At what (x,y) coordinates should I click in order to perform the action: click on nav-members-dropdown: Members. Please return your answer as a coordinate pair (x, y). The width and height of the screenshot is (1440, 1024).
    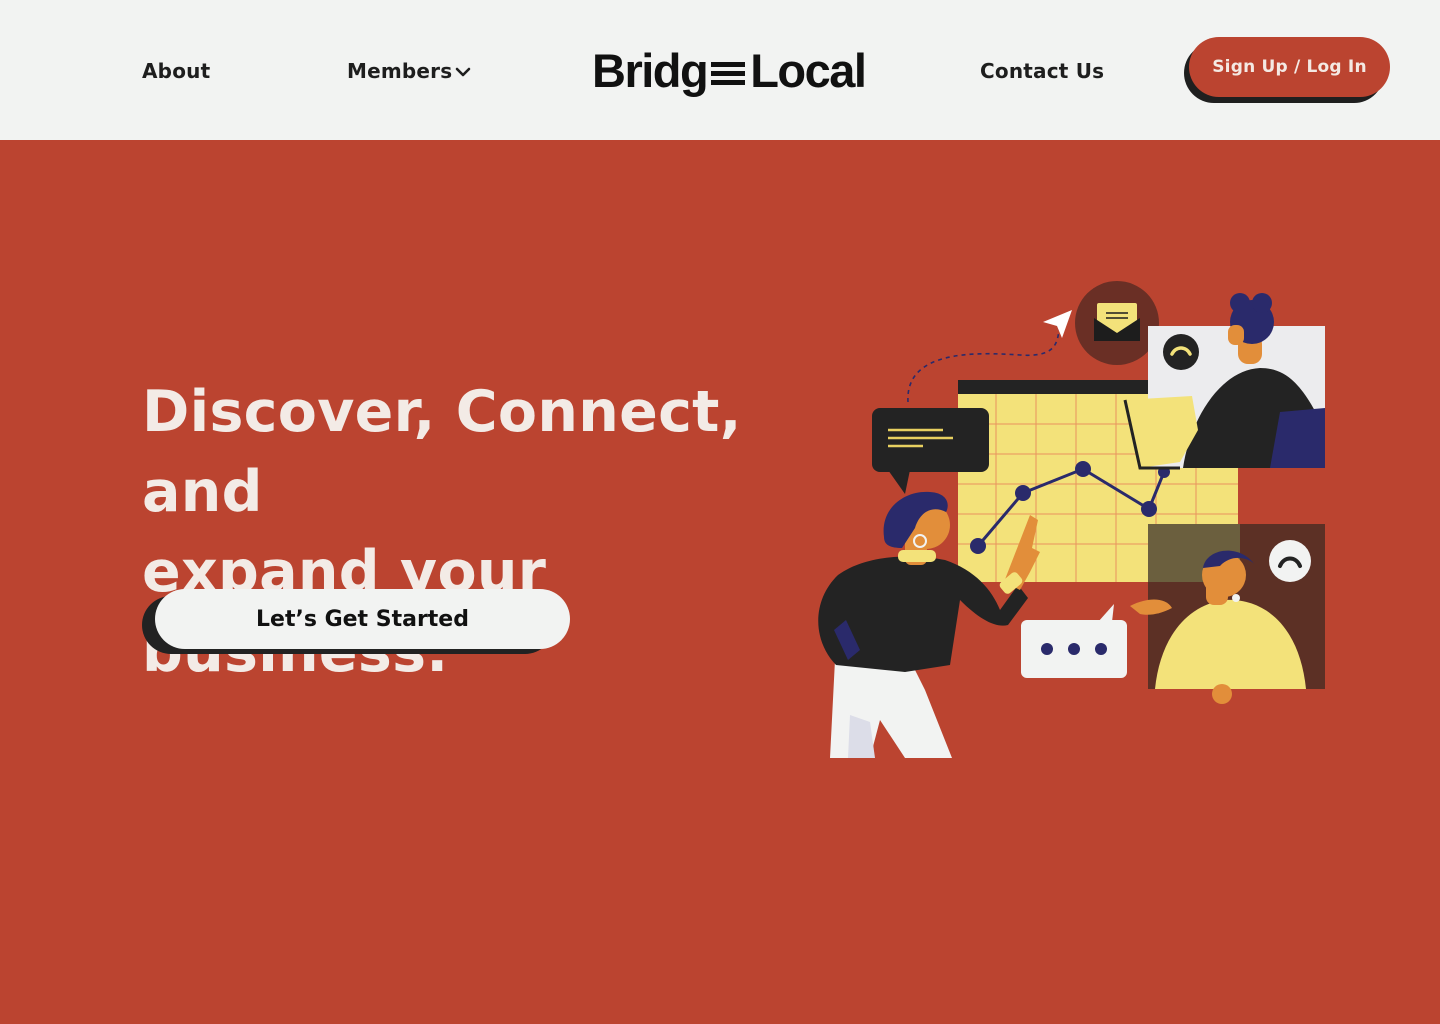
    Looking at the image, I should click on (409, 71).